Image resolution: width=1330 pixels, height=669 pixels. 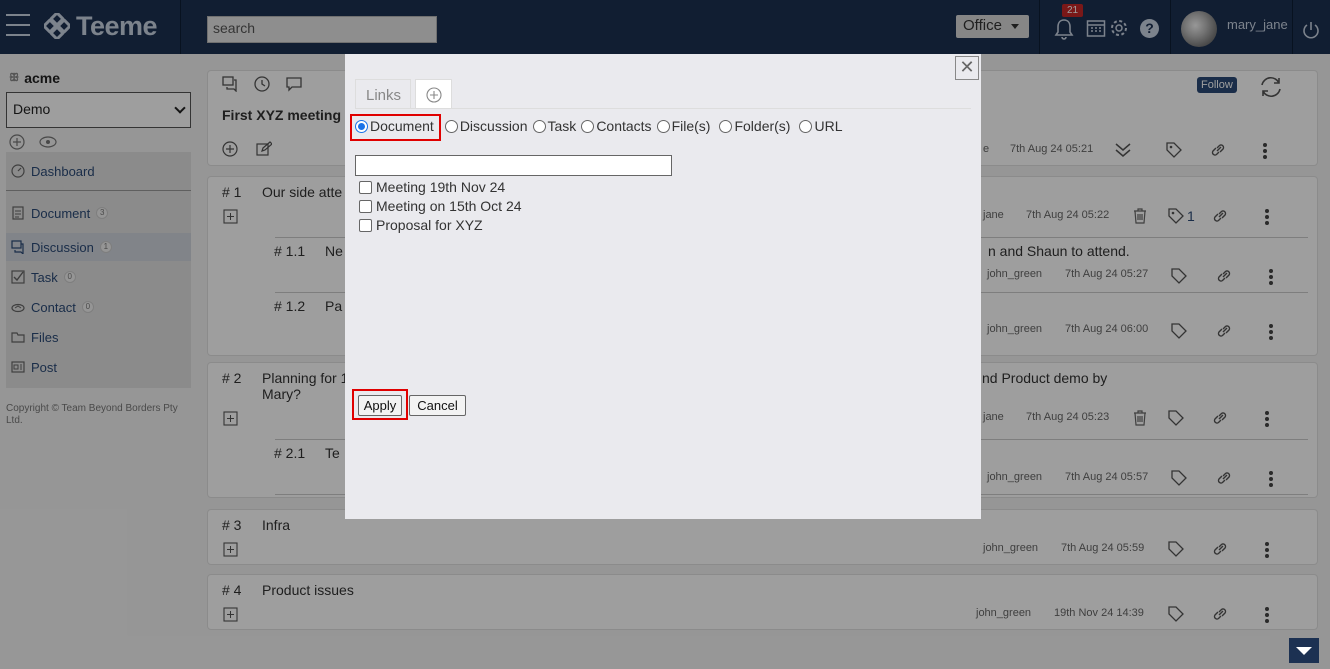 I want to click on radio-folders: Folder(s), so click(x=754, y=126).